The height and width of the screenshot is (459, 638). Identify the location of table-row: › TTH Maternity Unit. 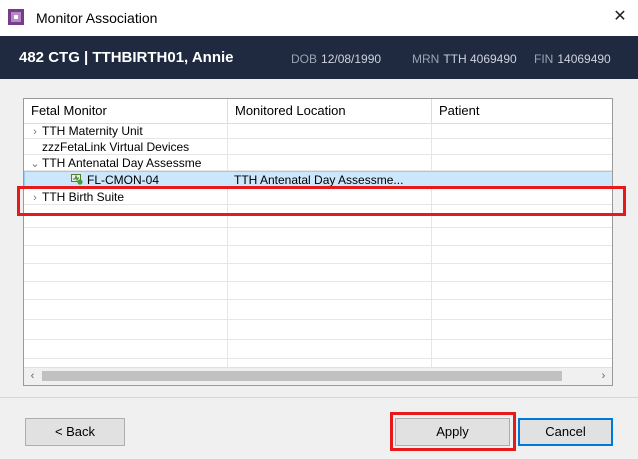
(318, 131).